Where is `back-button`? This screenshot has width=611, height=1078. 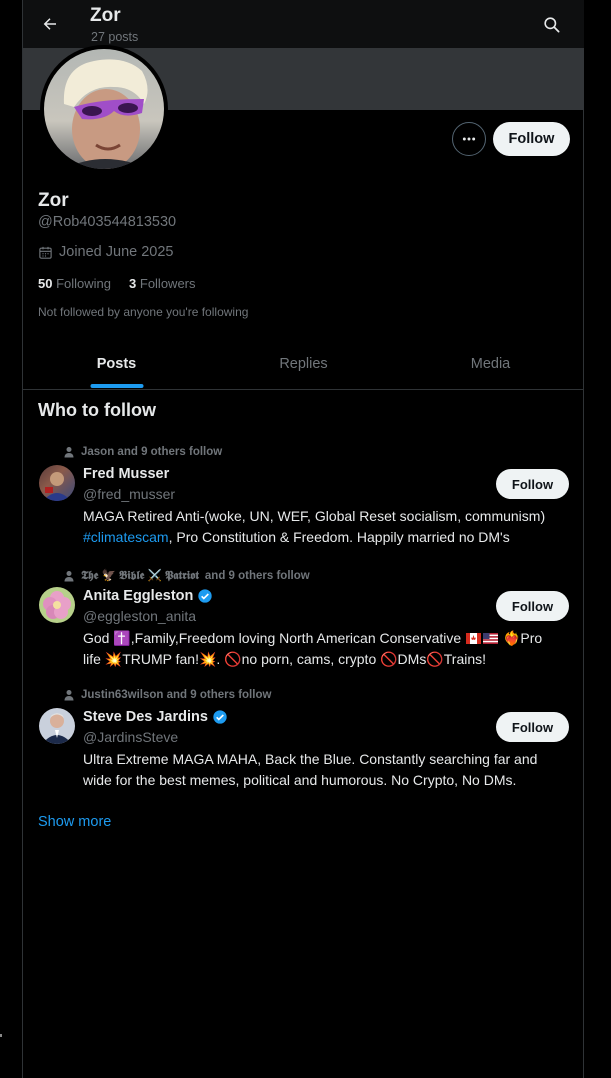
back-button is located at coordinates (50, 24).